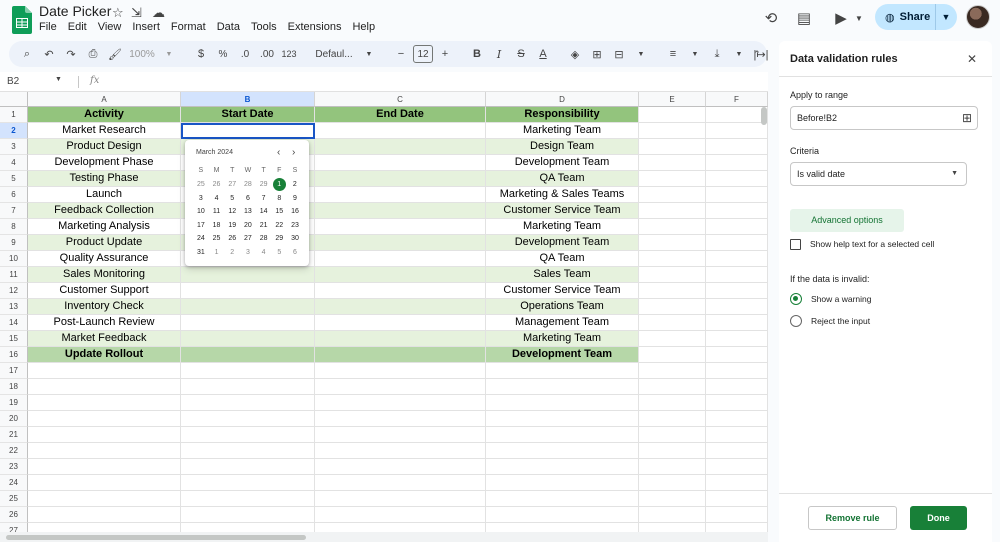 The width and height of the screenshot is (1000, 542). Describe the element at coordinates (22, 20) in the screenshot. I see `sheets-logo-icon` at that location.